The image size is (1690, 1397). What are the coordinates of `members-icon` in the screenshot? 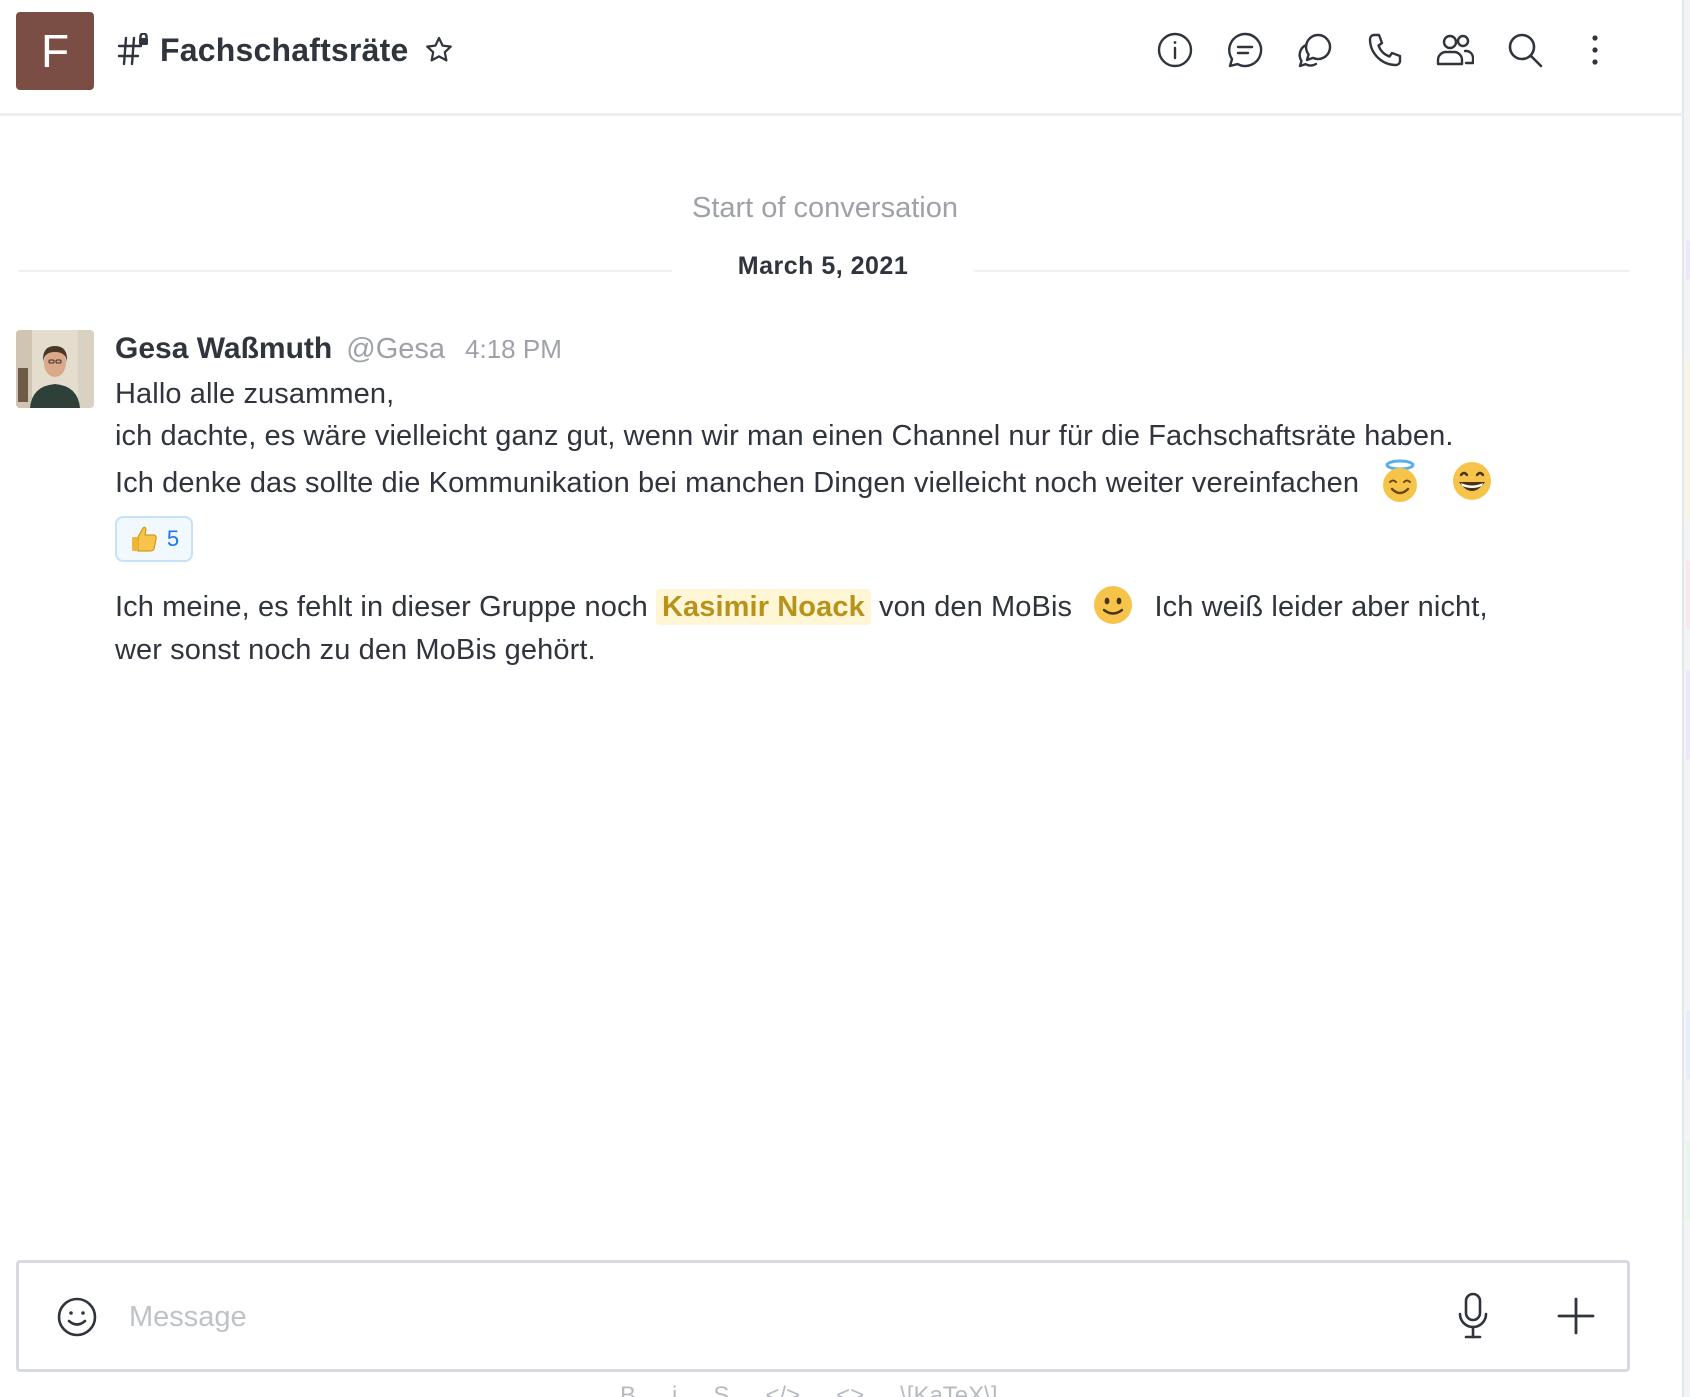 It's located at (1455, 50).